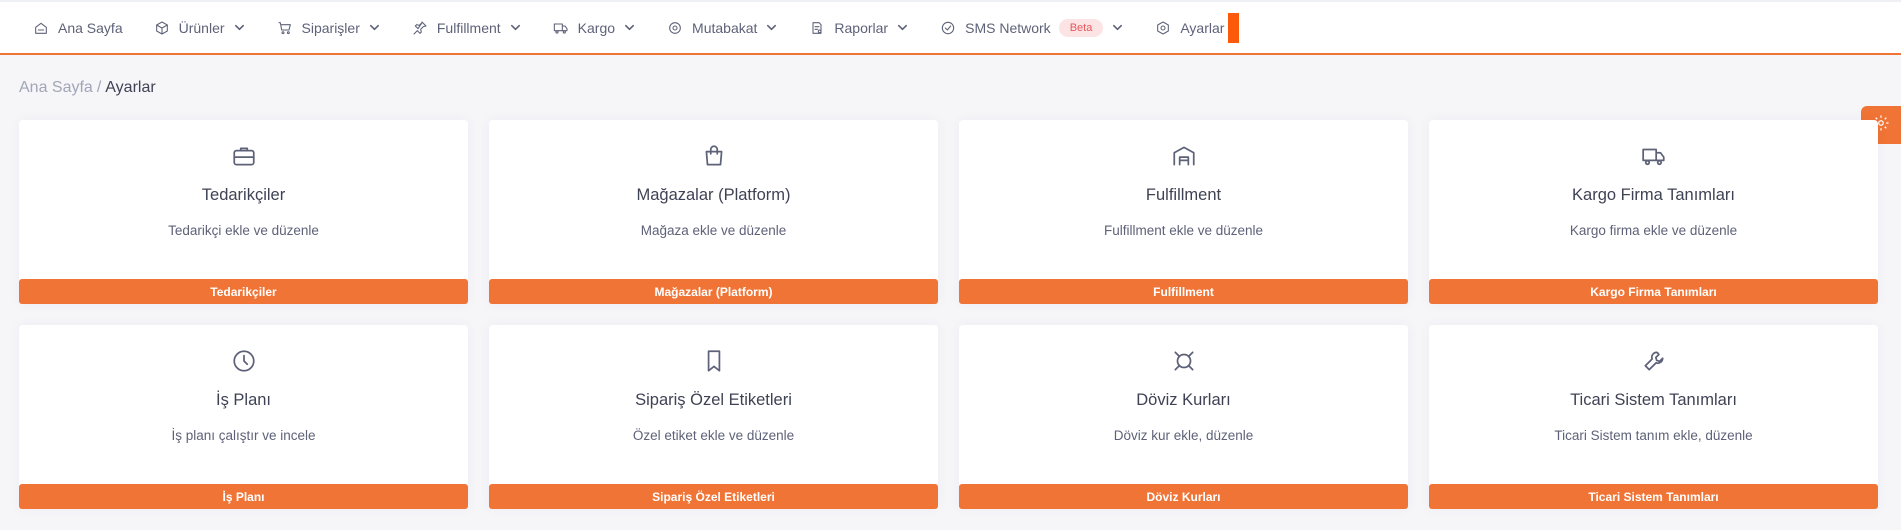 This screenshot has width=1901, height=530. I want to click on card-description: Tedarikçi ekle ve düzenle, so click(243, 230).